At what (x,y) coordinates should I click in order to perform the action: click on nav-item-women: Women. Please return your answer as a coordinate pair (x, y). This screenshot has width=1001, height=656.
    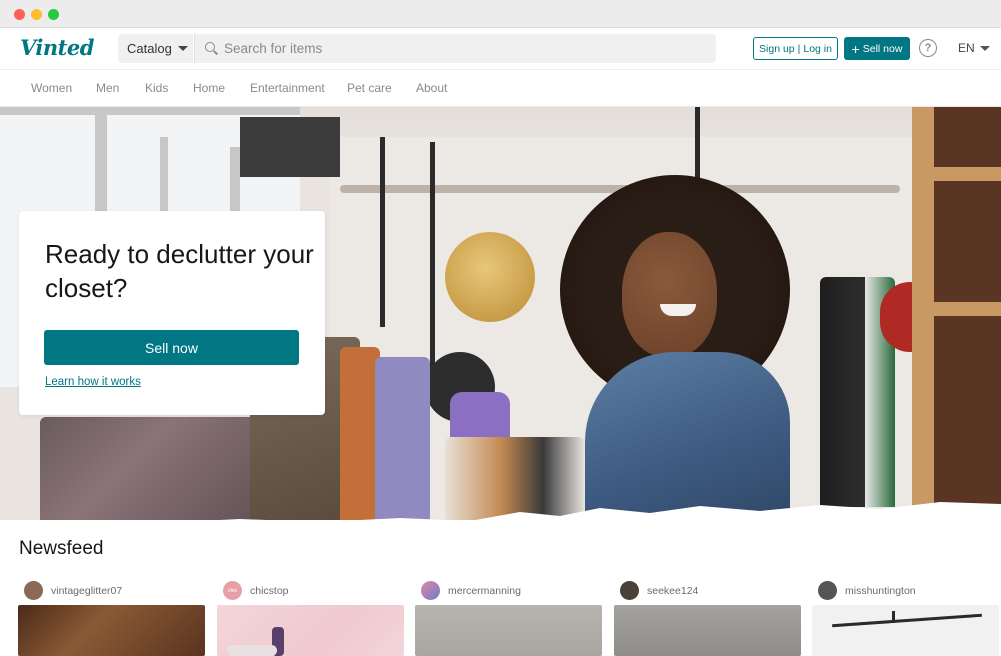
    Looking at the image, I should click on (51, 88).